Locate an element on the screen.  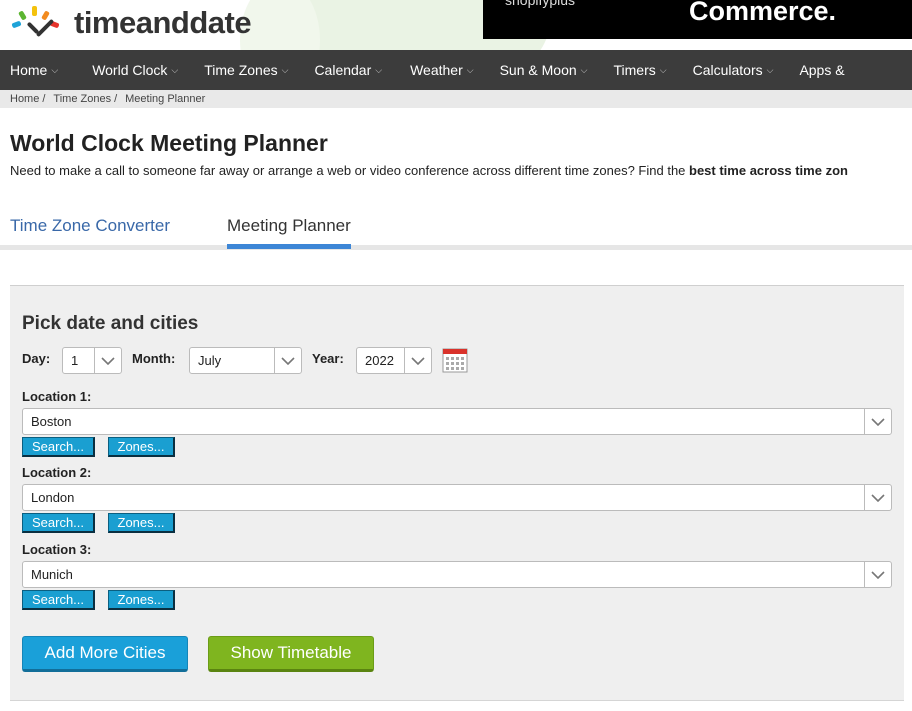
nav-item-sun-moon: Sun & Moon ⌵ is located at coordinates (544, 70).